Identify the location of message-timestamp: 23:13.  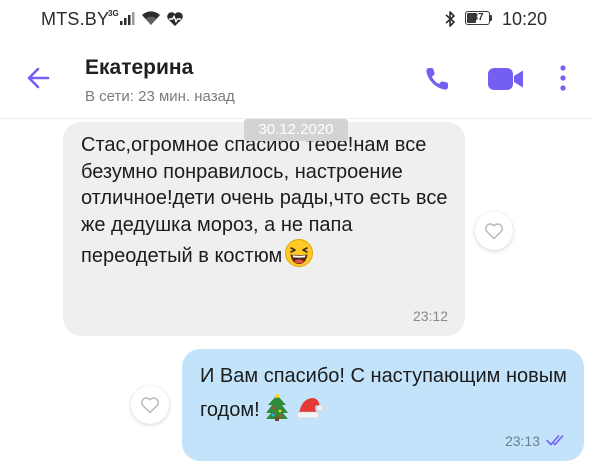
(522, 441).